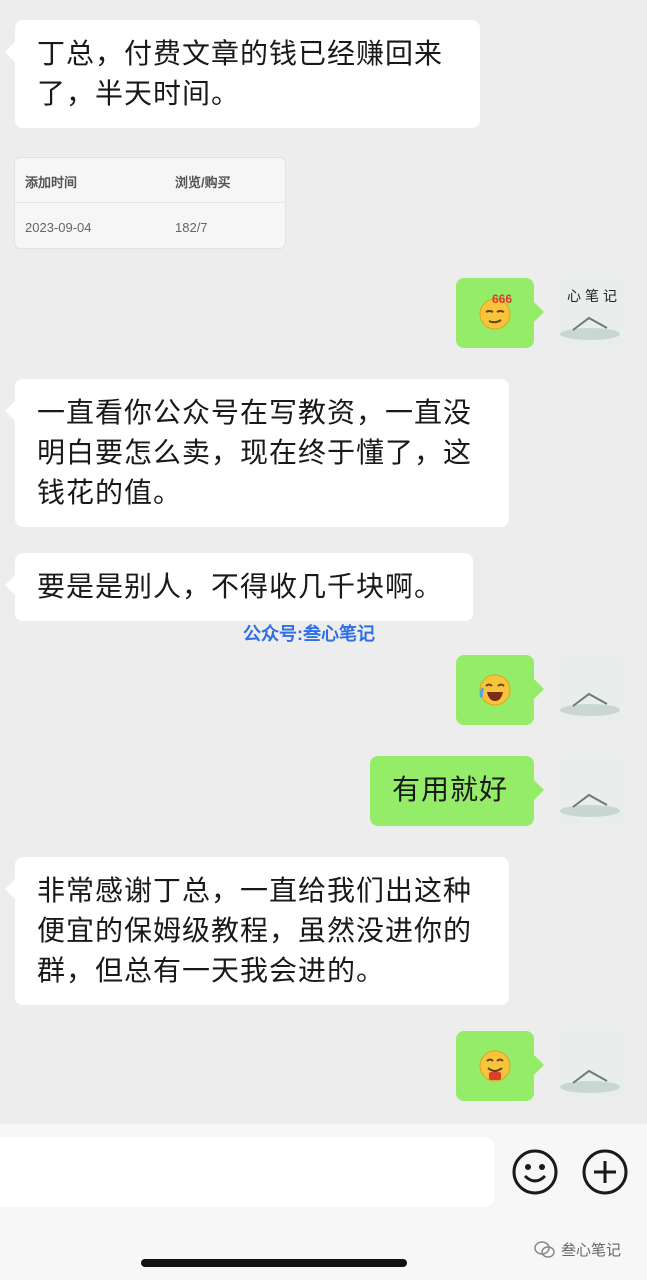 The width and height of the screenshot is (647, 1280). I want to click on message-text: 一直看你公众号在写教资，一直没明白要怎么卖，现在终于懂了，这钱花的值。, so click(255, 452).